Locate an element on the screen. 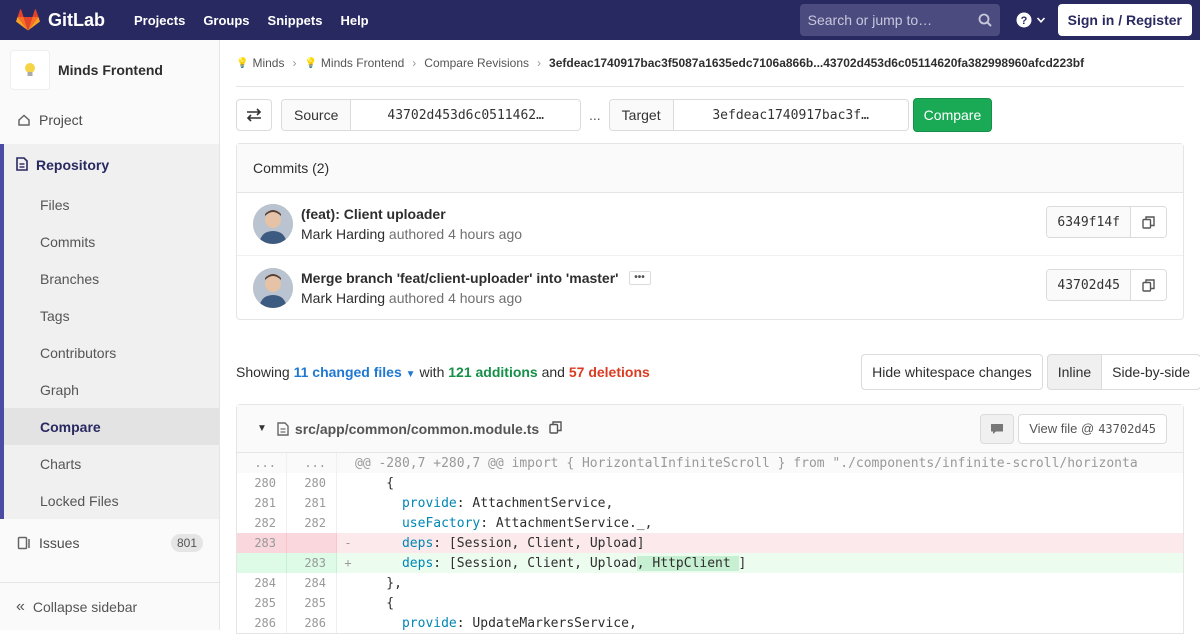  sidebar-item-locked-files: Locked Files is located at coordinates (111, 500).